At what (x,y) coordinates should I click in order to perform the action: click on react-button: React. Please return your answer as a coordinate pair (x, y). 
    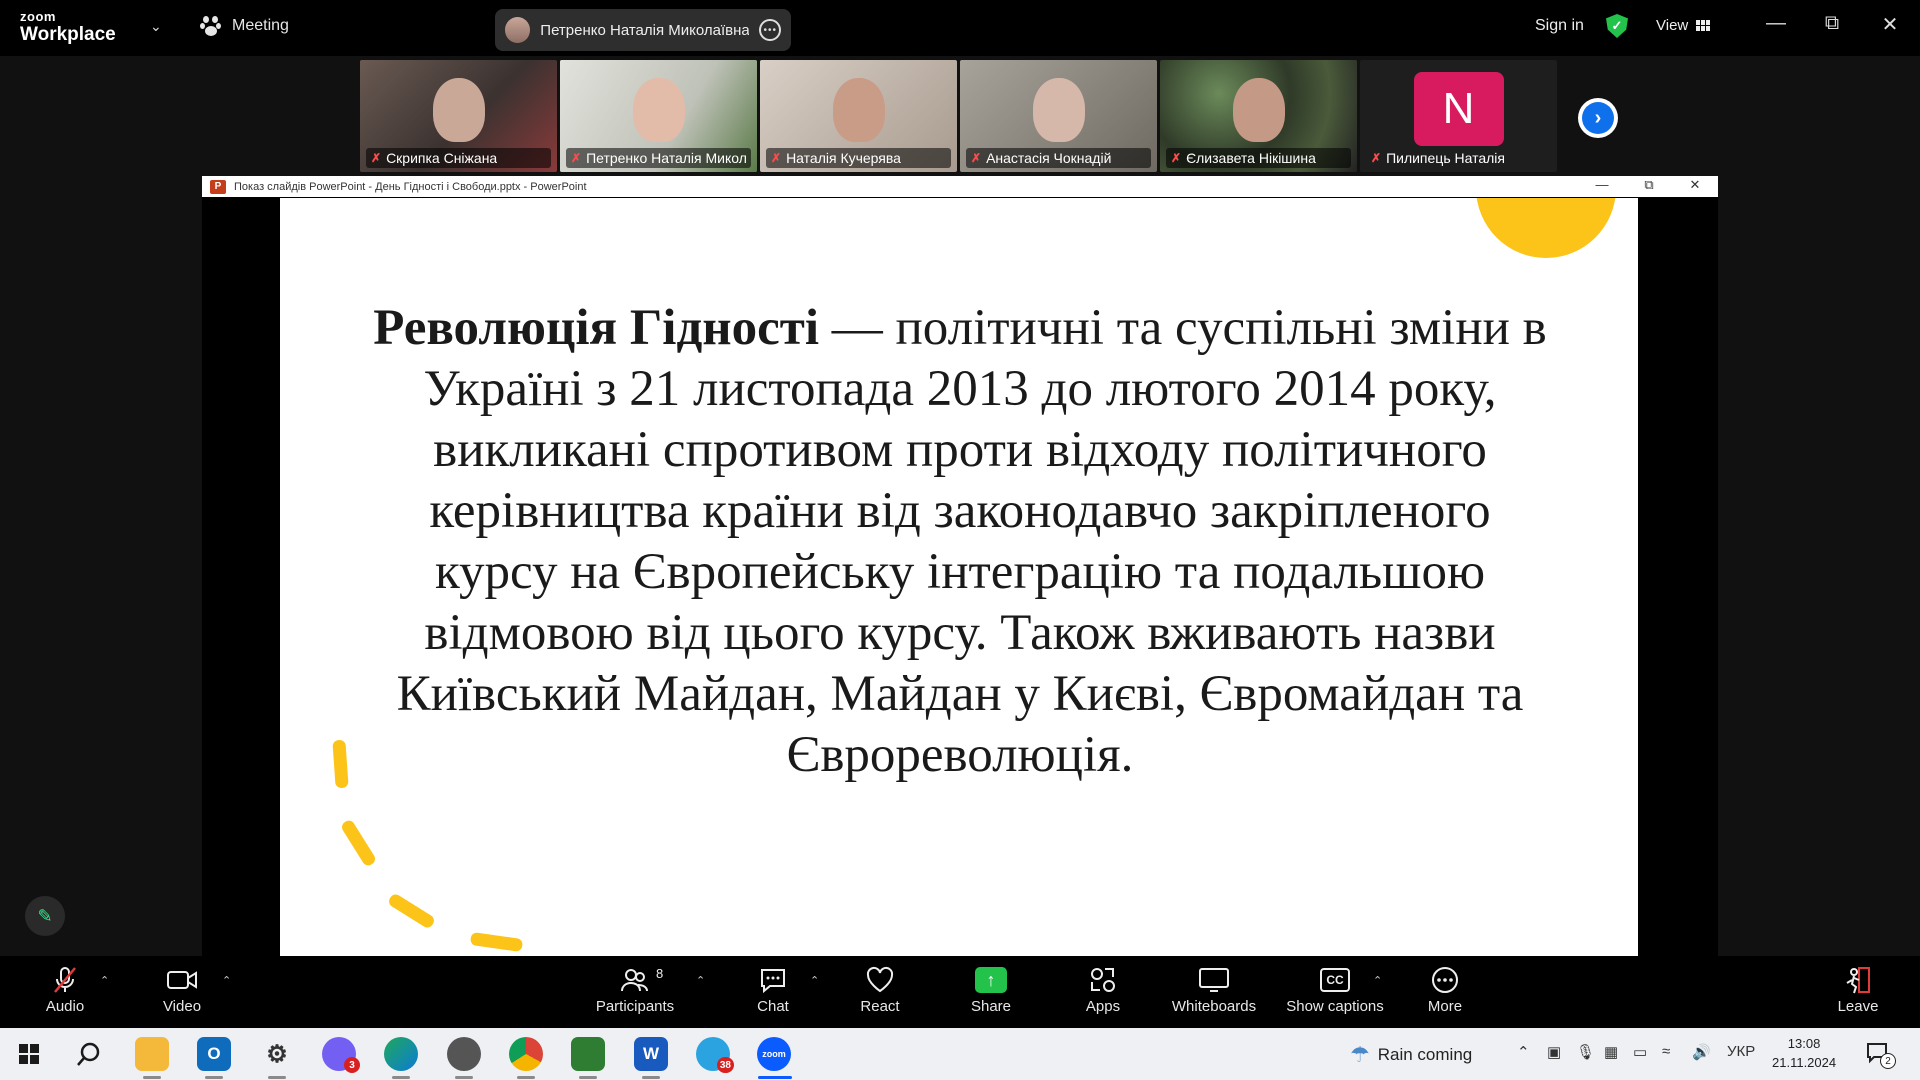
    Looking at the image, I should click on (880, 993).